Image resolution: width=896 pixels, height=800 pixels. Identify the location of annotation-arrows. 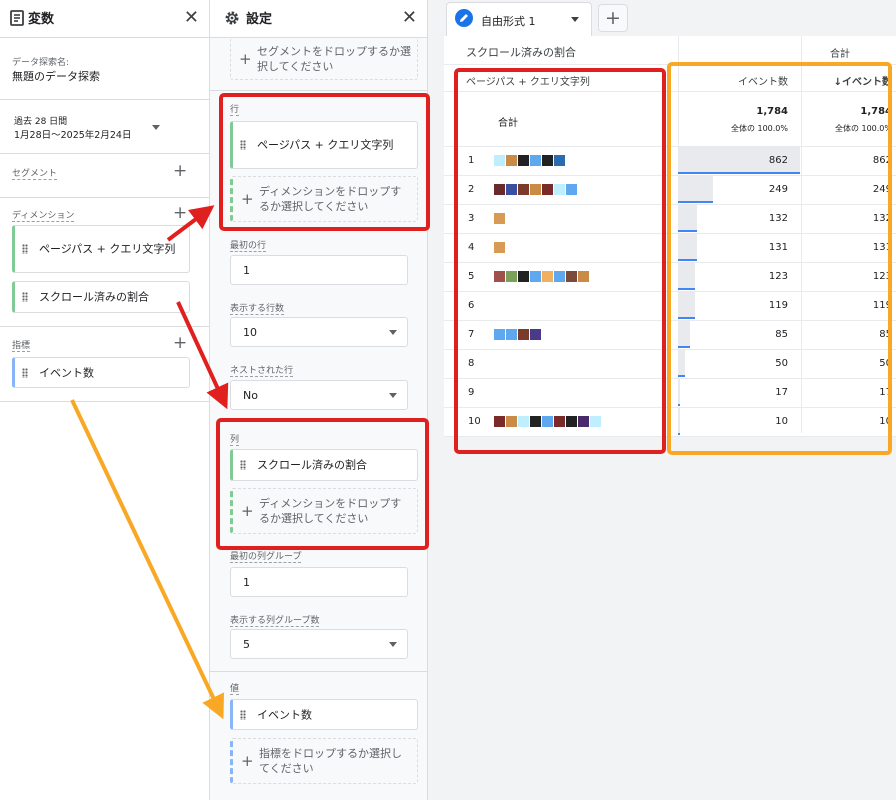
(149, 462).